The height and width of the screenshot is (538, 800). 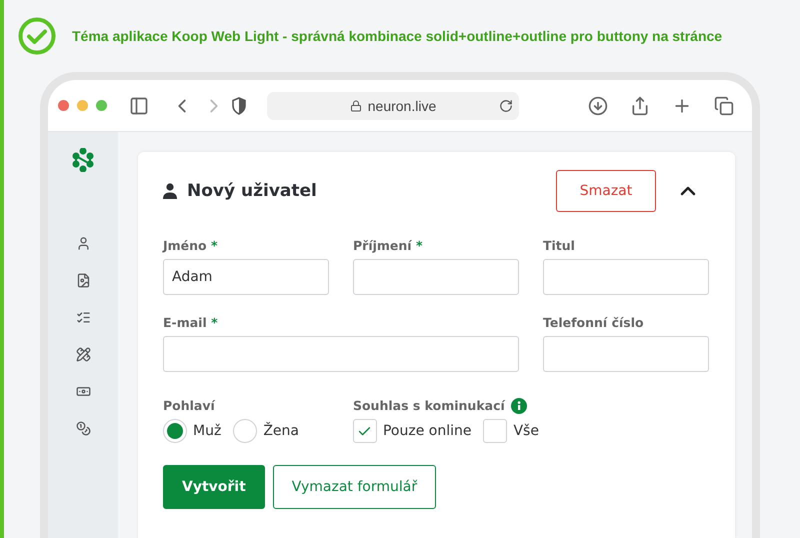 What do you see at coordinates (559, 245) in the screenshot?
I see `field-label: Titul` at bounding box center [559, 245].